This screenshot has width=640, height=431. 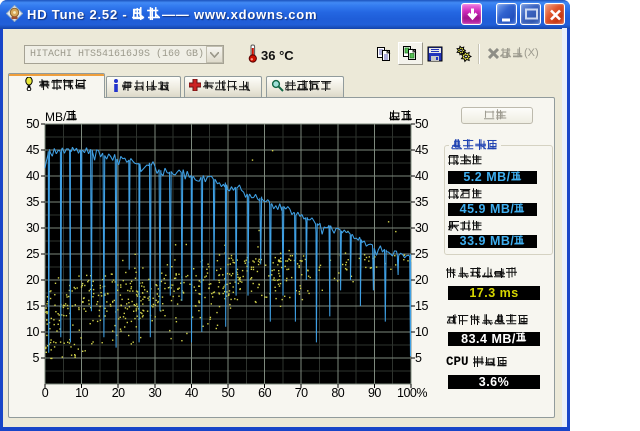 I want to click on svg-text: 0, so click(x=45, y=393).